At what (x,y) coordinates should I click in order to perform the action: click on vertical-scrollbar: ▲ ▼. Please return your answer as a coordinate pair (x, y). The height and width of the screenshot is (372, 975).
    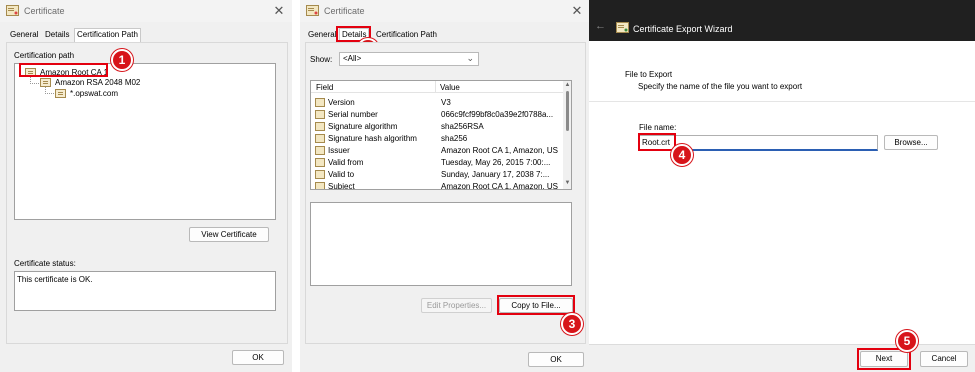
    Looking at the image, I should click on (567, 135).